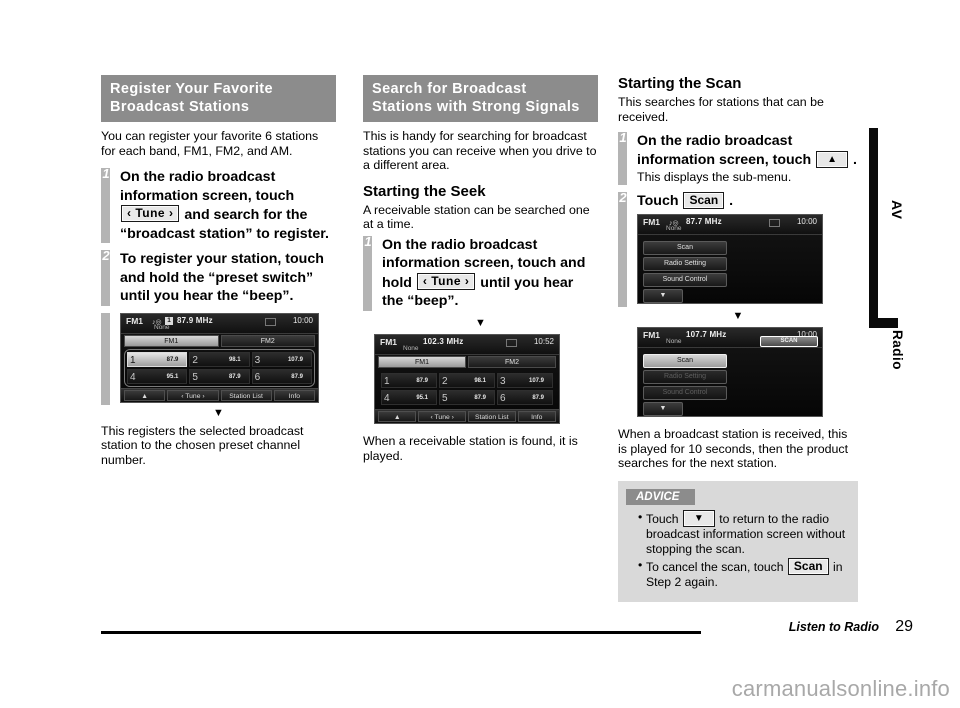  What do you see at coordinates (685, 280) in the screenshot?
I see `menu-item-sound-control: Sound Control` at bounding box center [685, 280].